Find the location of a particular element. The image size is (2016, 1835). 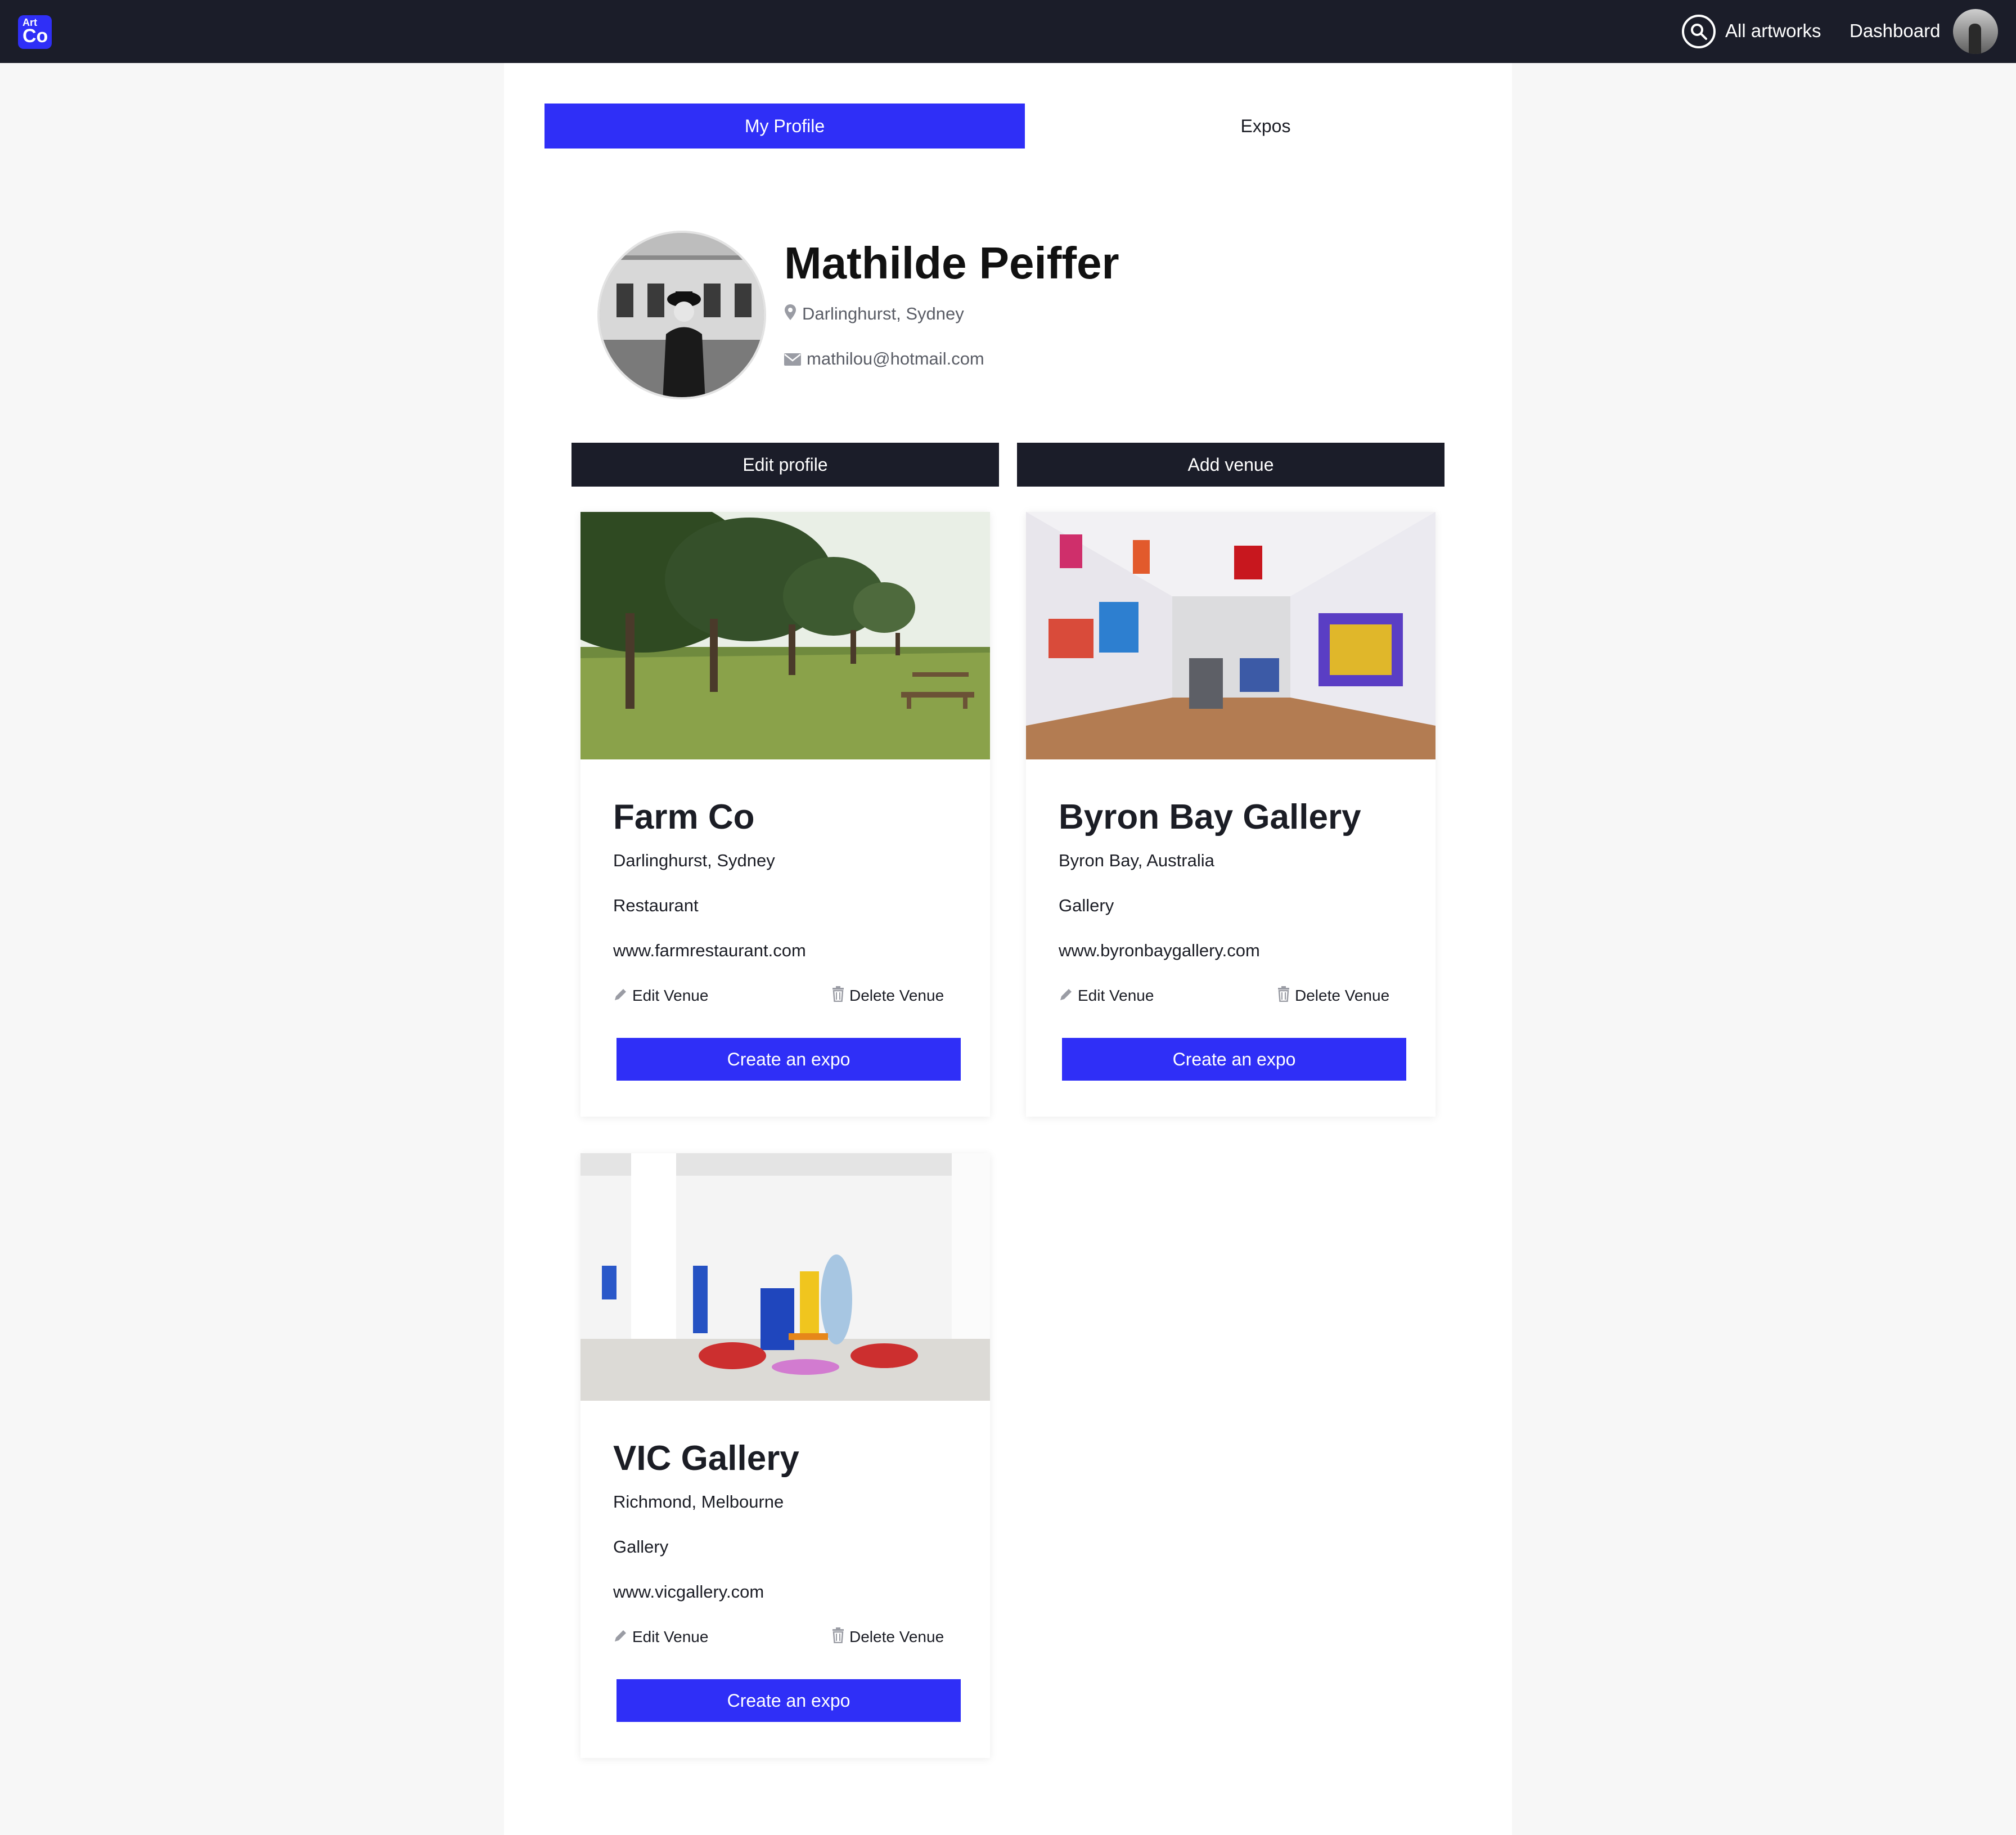

profile-email-text: mathilou@hotmail.com is located at coordinates (895, 359).